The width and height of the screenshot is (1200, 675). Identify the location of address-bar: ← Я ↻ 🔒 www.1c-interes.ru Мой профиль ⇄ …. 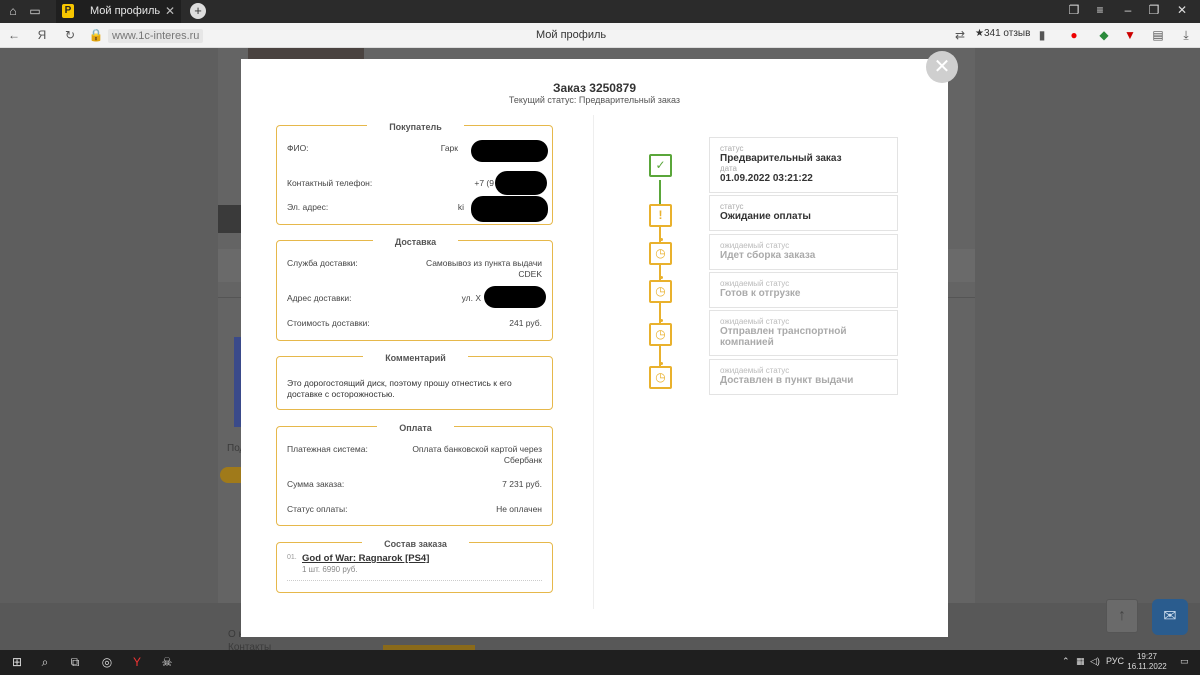
(600, 35).